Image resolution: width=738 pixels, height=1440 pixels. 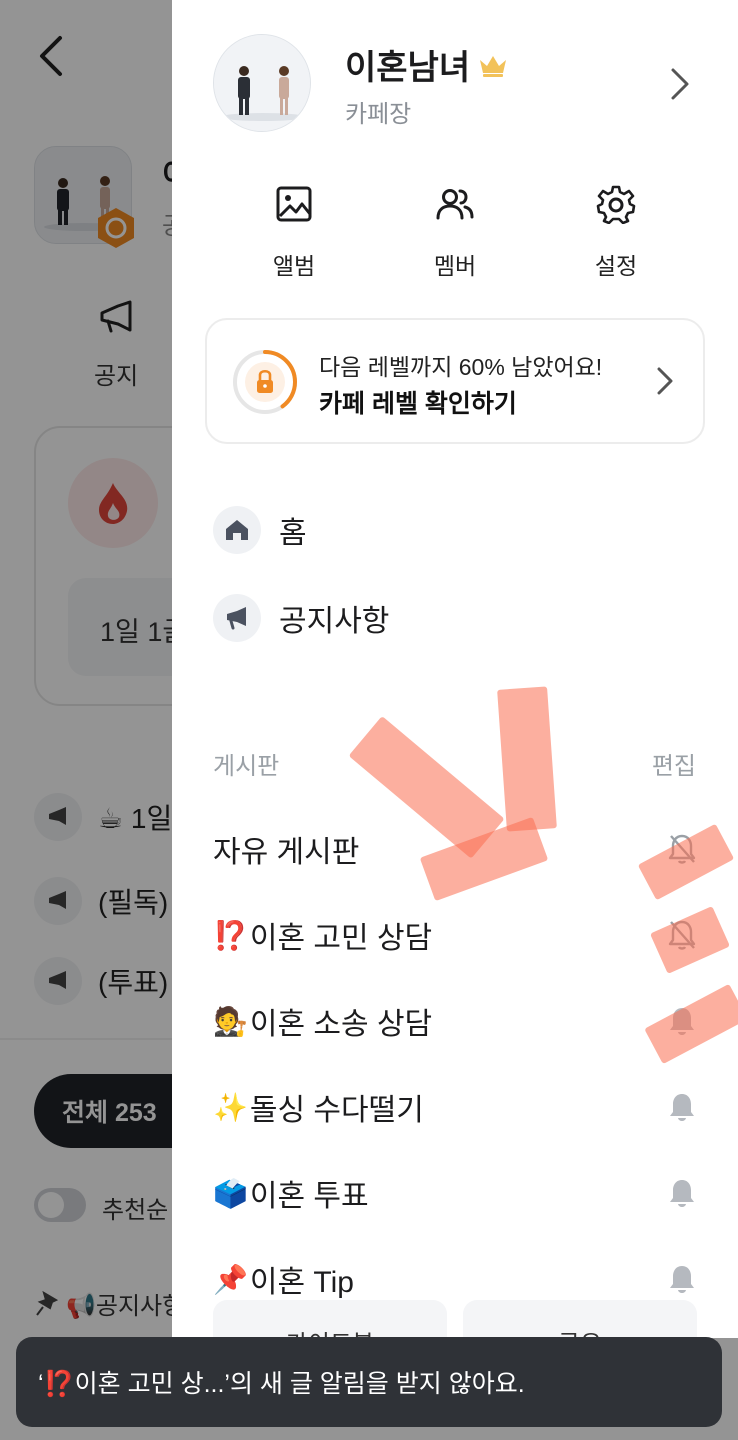 What do you see at coordinates (330, 1319) in the screenshot?
I see `guidebook-button: 가이드북` at bounding box center [330, 1319].